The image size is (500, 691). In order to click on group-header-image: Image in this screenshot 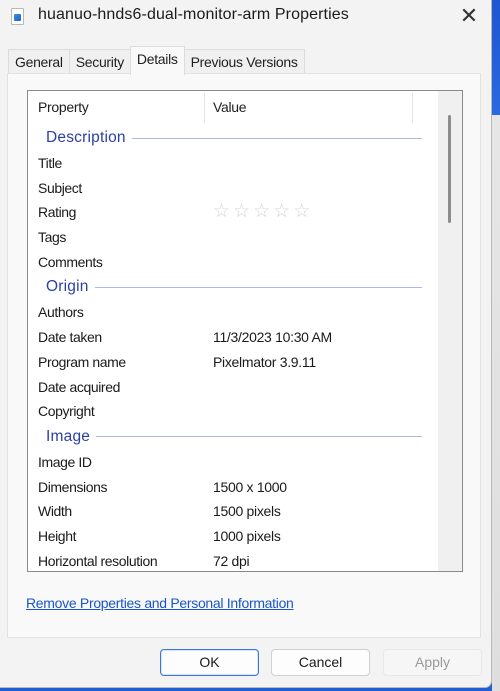, I will do `click(233, 437)`.